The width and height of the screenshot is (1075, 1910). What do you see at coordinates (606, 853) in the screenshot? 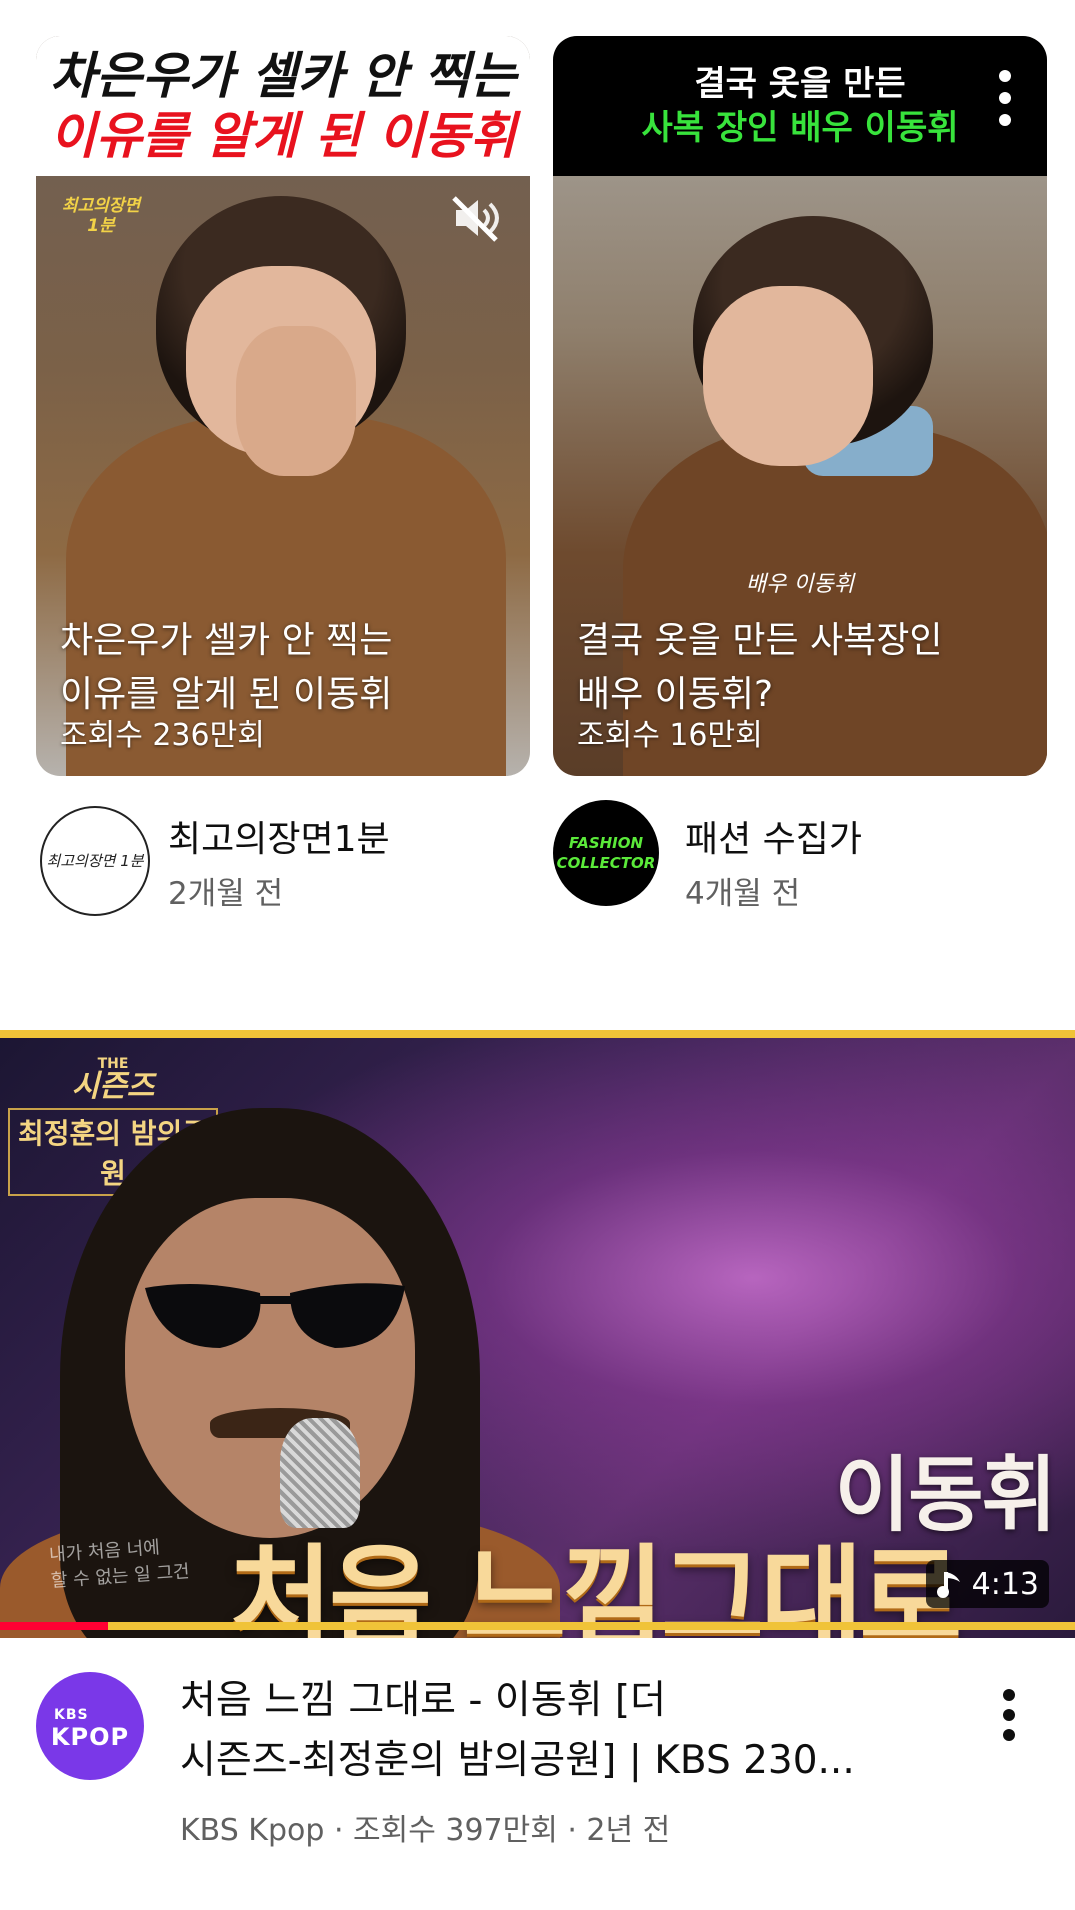
I see `channel-avatar: FASHION COLLECTOR` at bounding box center [606, 853].